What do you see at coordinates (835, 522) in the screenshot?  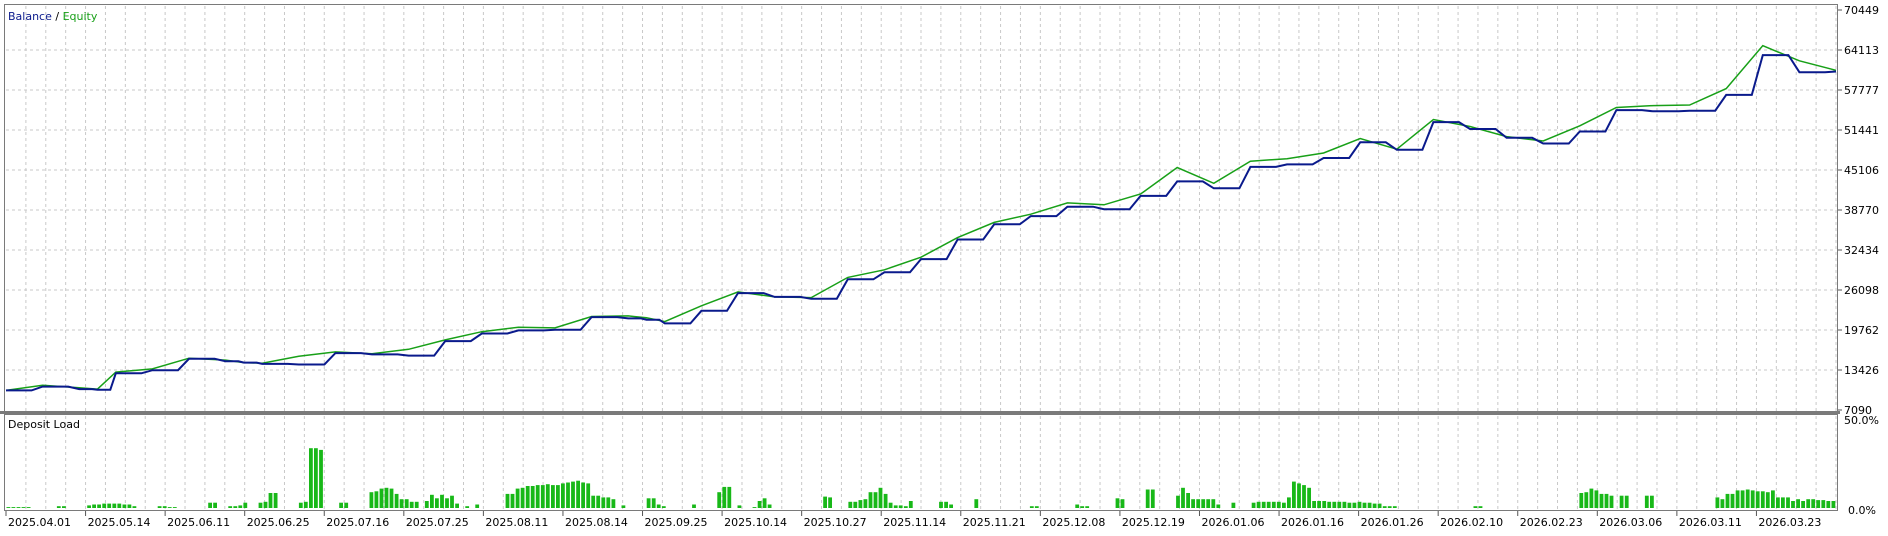 I see `x-tick-label: 2025.10.27` at bounding box center [835, 522].